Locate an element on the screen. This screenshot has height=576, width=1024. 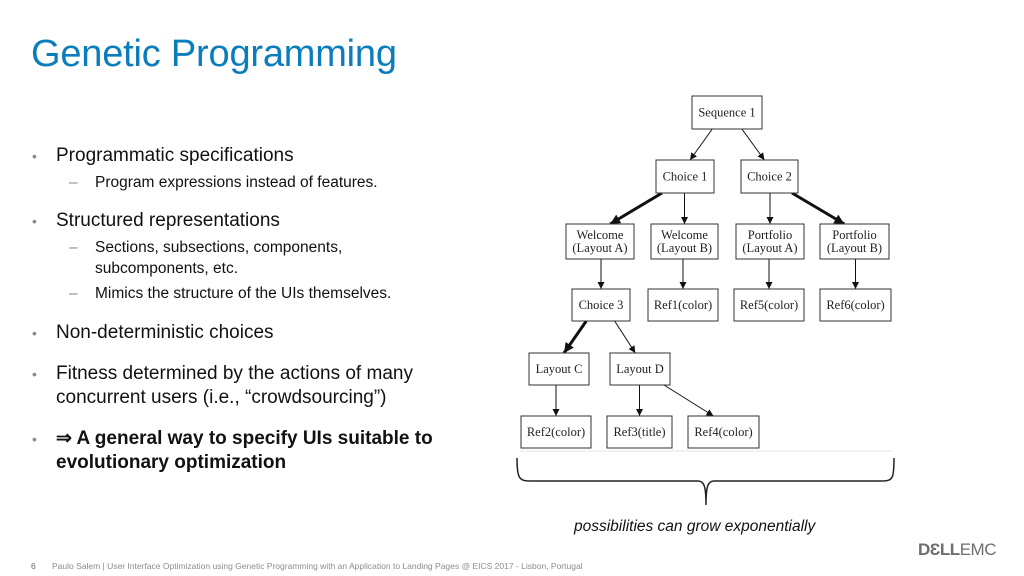
bold-arrow-choice1-welcomeA is located at coordinates (636, 208).